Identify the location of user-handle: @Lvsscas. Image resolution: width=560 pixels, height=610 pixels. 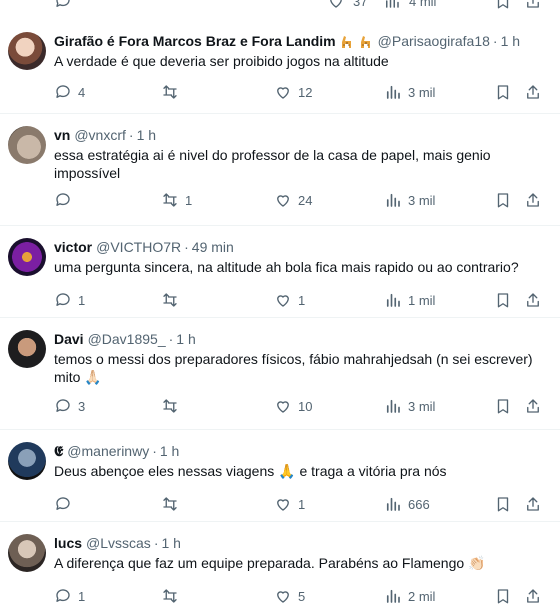
(118, 543).